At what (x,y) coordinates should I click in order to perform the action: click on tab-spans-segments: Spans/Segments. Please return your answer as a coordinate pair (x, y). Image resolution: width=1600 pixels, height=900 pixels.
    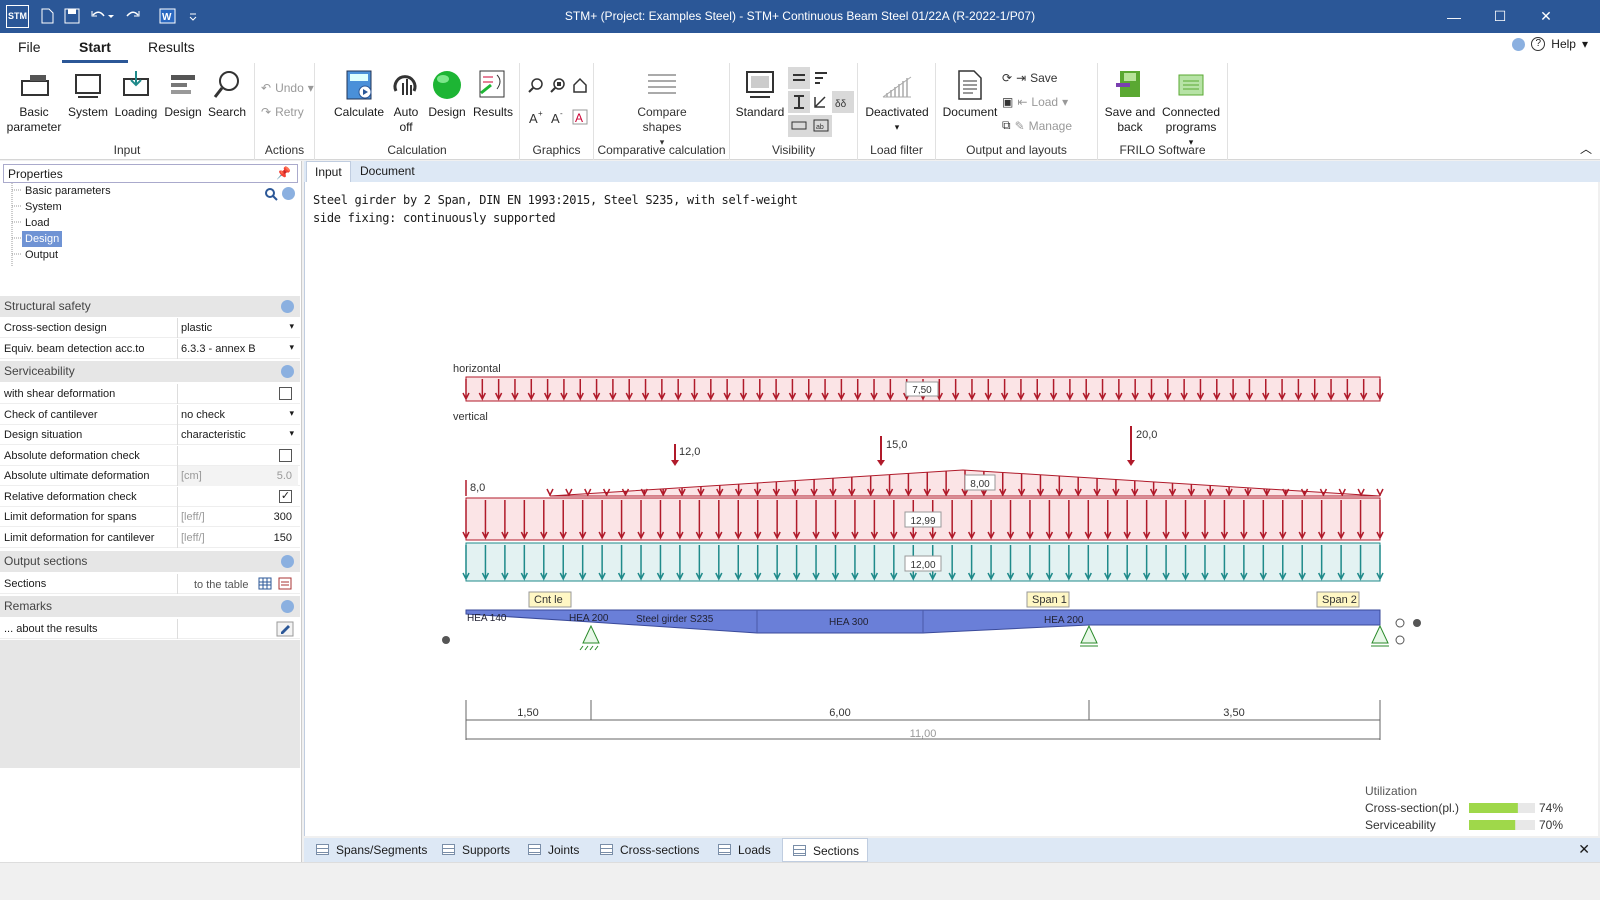
    Looking at the image, I should click on (370, 850).